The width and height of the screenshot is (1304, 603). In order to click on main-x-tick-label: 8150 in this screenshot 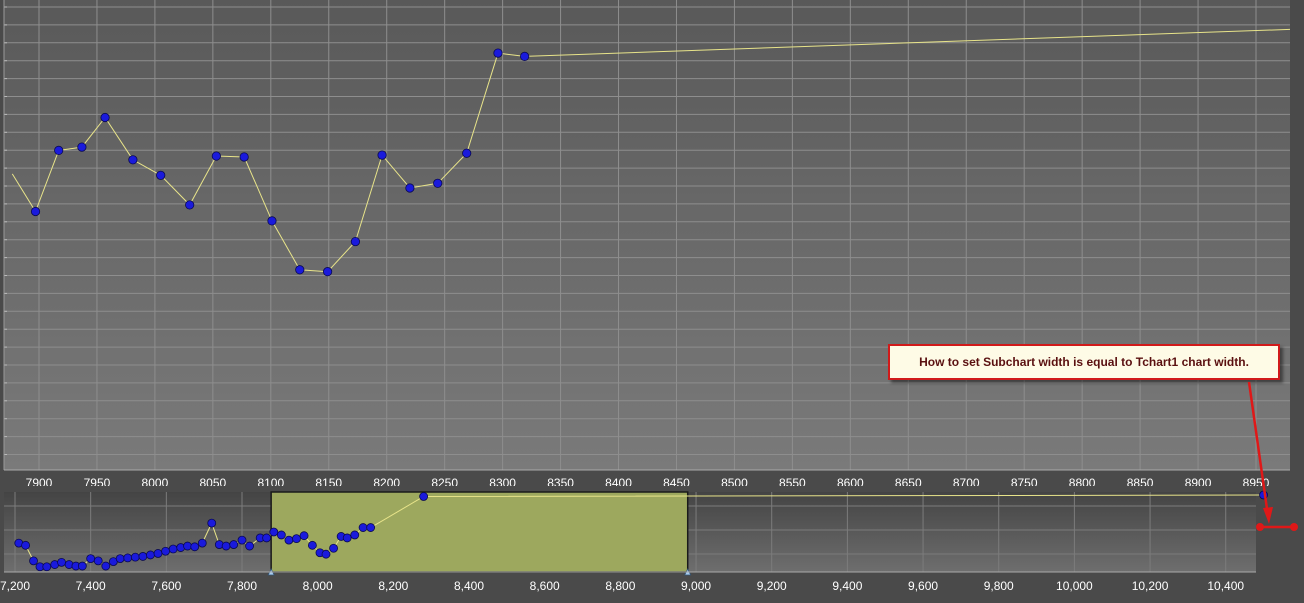, I will do `click(328, 481)`.